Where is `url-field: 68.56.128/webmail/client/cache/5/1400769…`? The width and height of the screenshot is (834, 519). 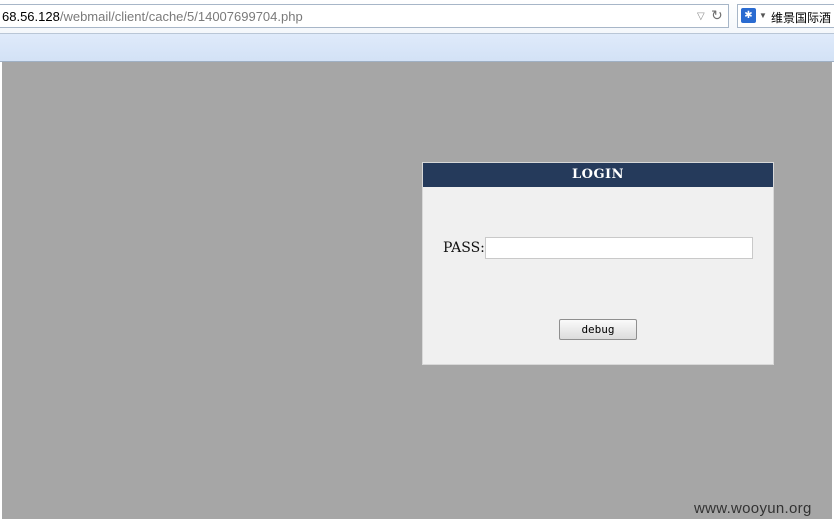
url-field: 68.56.128/webmail/client/cache/5/1400769… is located at coordinates (364, 16).